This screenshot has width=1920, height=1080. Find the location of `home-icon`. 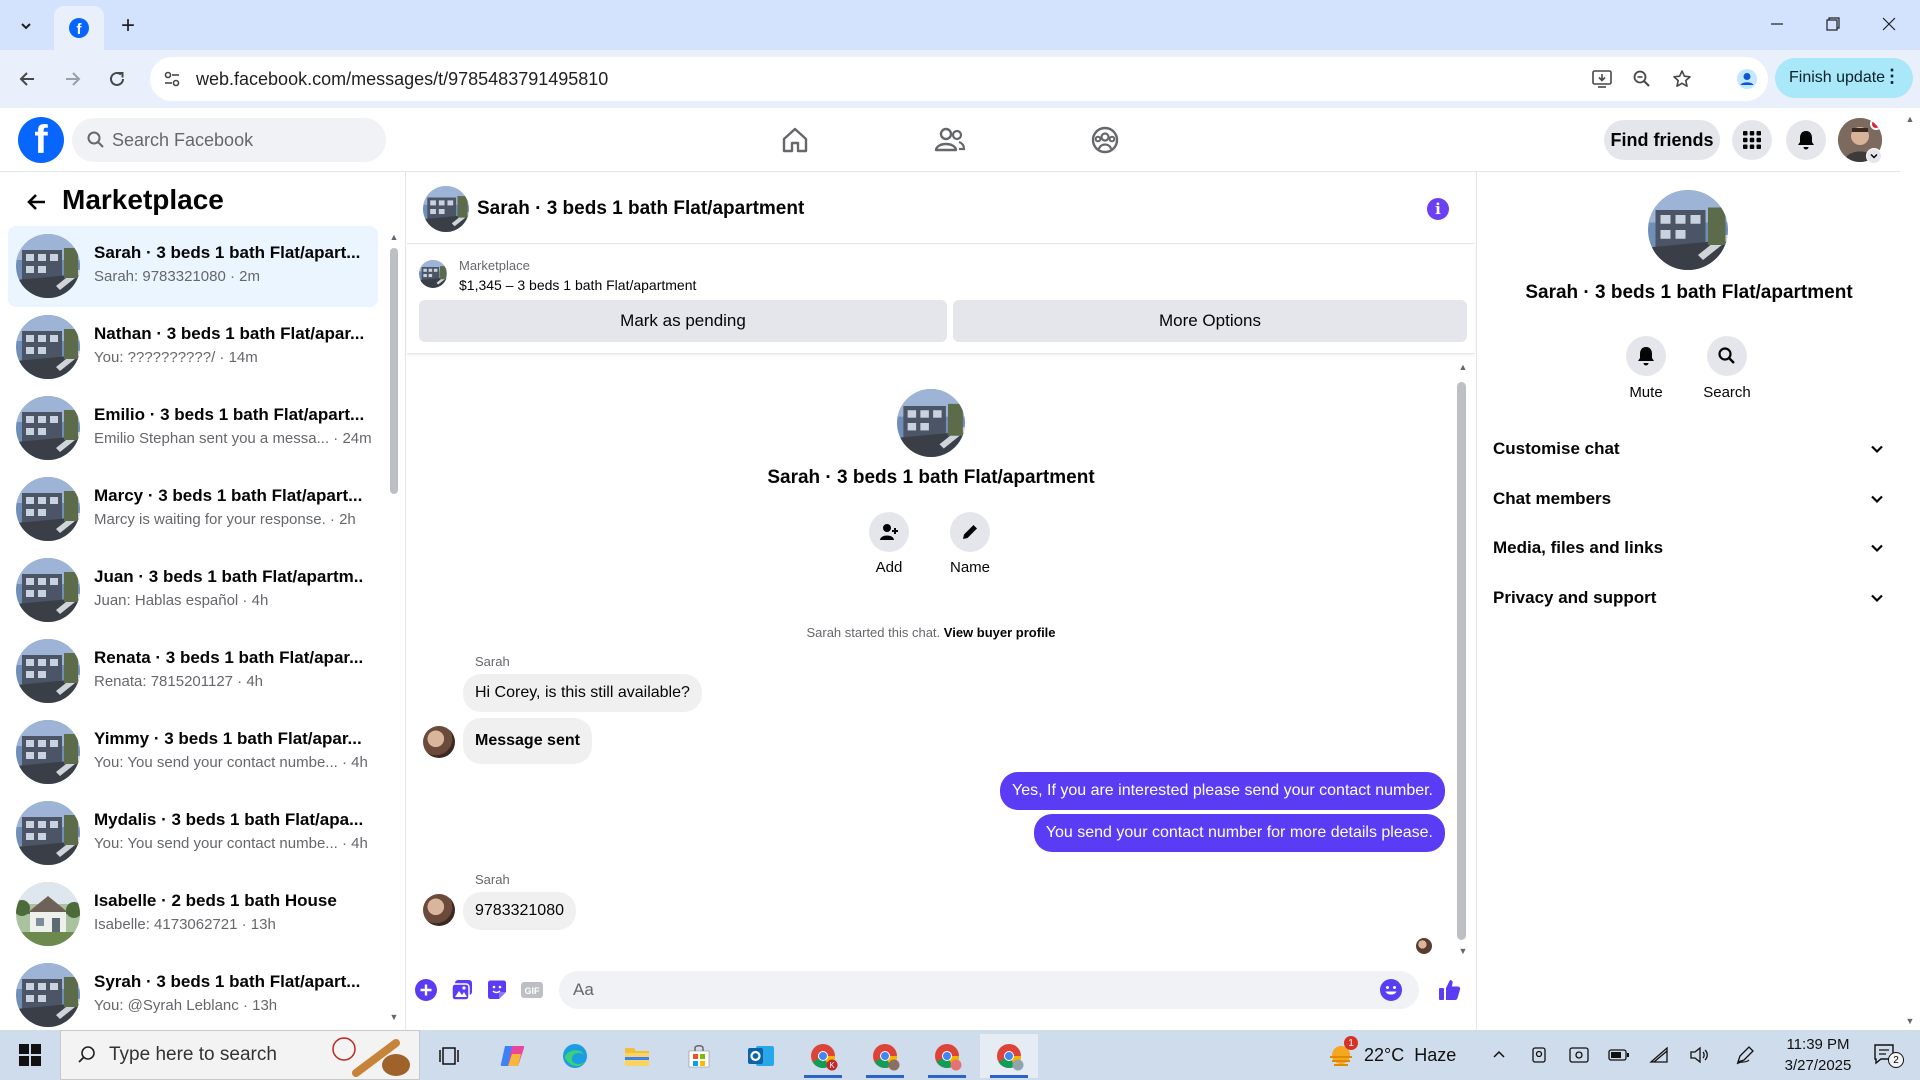

home-icon is located at coordinates (795, 140).